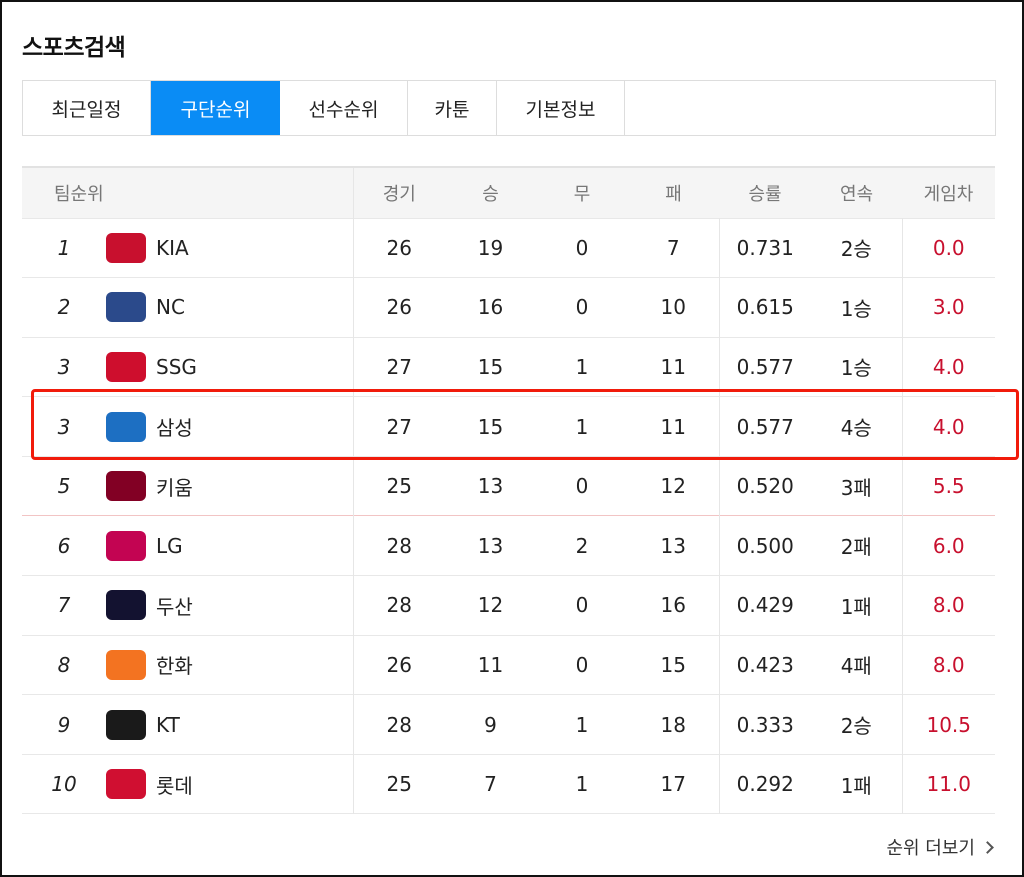 Image resolution: width=1024 pixels, height=877 pixels. I want to click on table-row: 6 LG 28 13 2 13 0.500 2패 6.0, so click(508, 545).